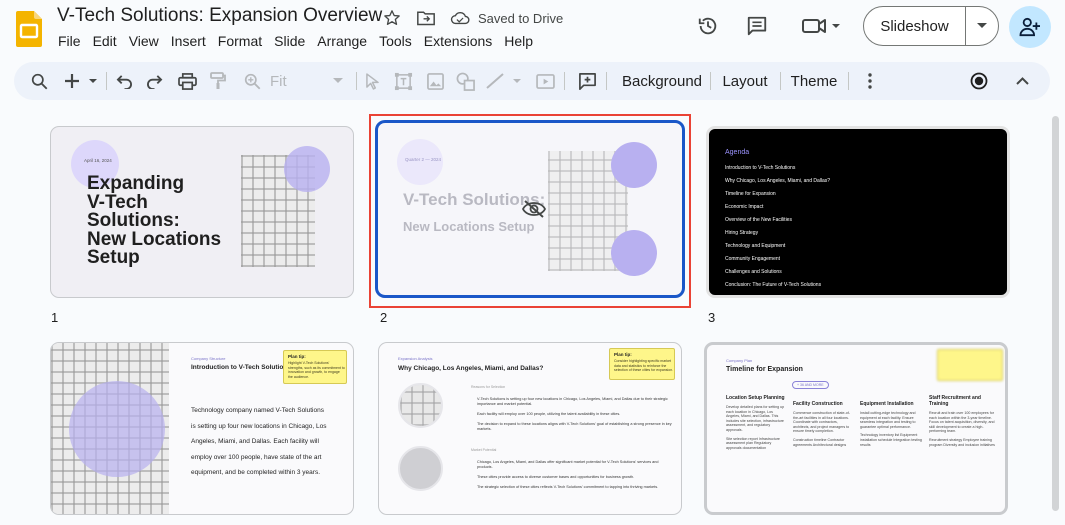 This screenshot has height=525, width=1065. I want to click on agenda-item: Economic Impact, so click(744, 207).